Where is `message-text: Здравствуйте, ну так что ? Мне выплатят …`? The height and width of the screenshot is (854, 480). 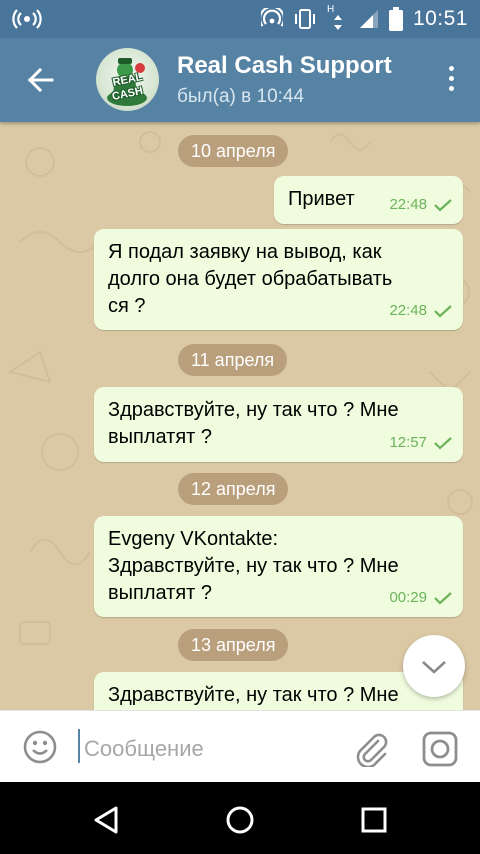
message-text: Здравствуйте, ну так что ? Мне выплатят … is located at coordinates (253, 423).